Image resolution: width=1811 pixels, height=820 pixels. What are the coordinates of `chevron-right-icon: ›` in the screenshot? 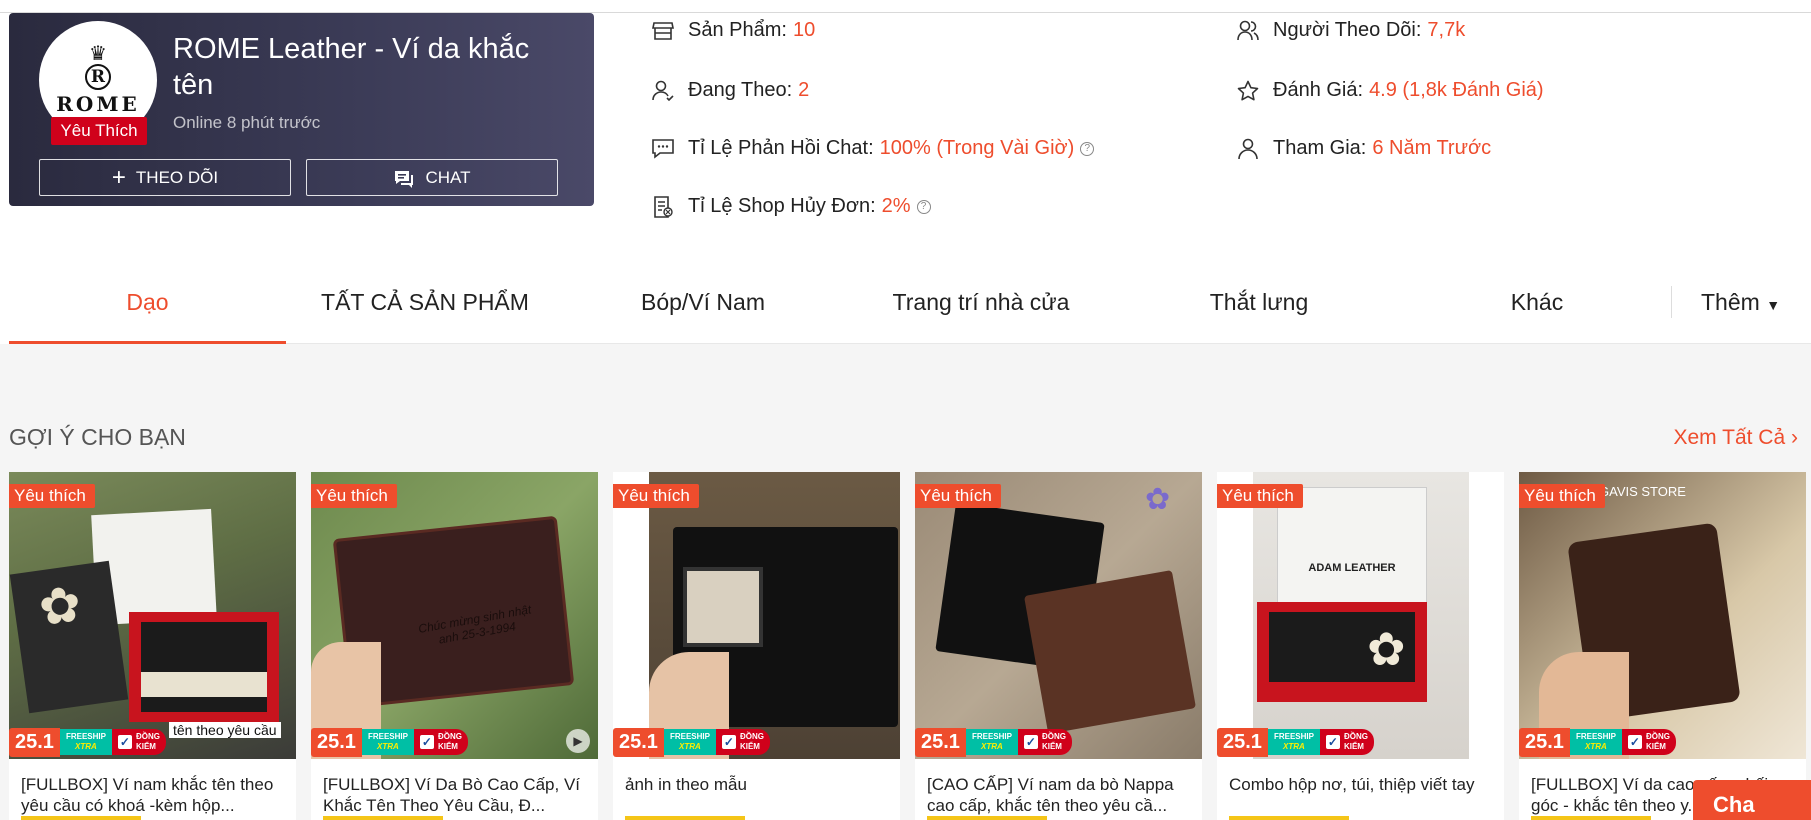 It's located at (1794, 437).